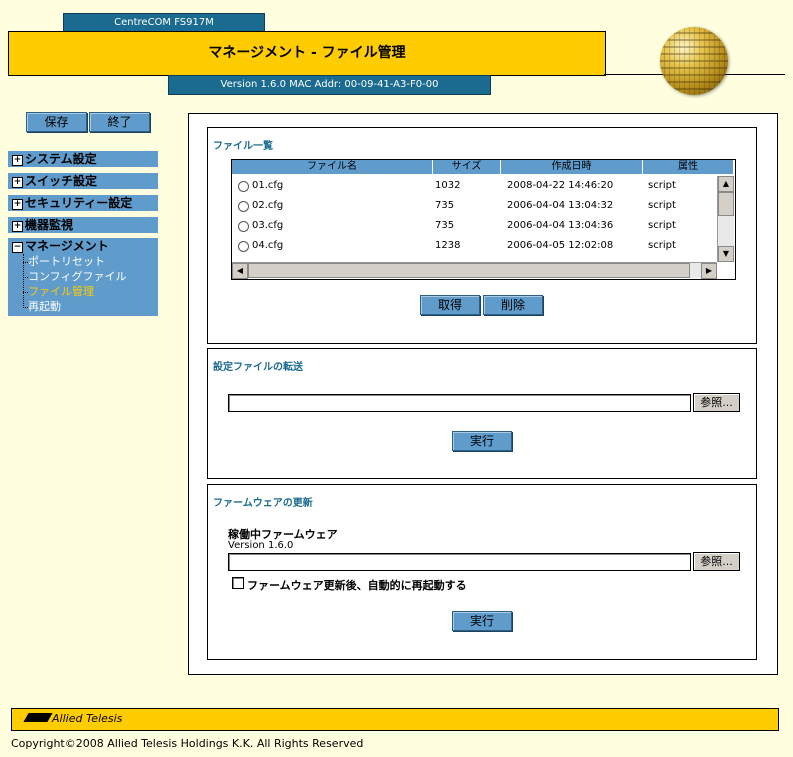 Image resolution: width=793 pixels, height=757 pixels. Describe the element at coordinates (243, 146) in the screenshot. I see `section-title: ファイル一覧` at that location.